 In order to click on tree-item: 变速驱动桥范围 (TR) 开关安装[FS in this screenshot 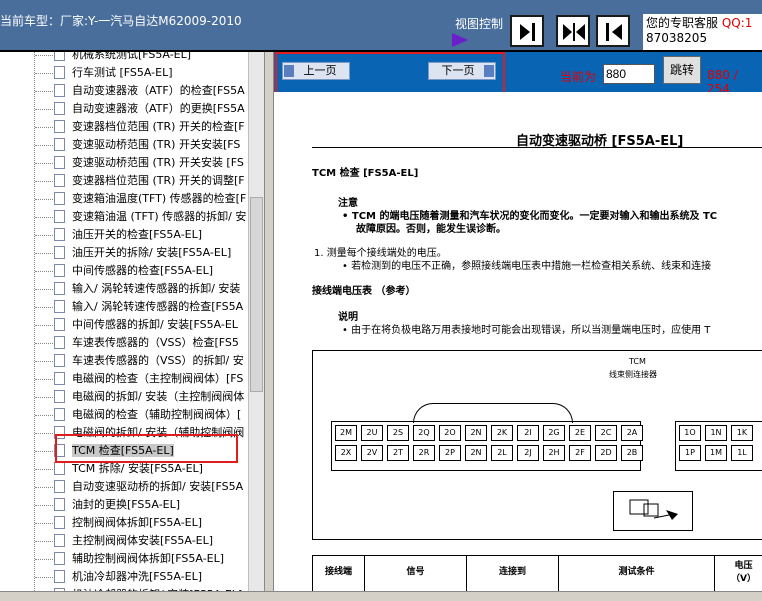, I will do `click(154, 145)`.